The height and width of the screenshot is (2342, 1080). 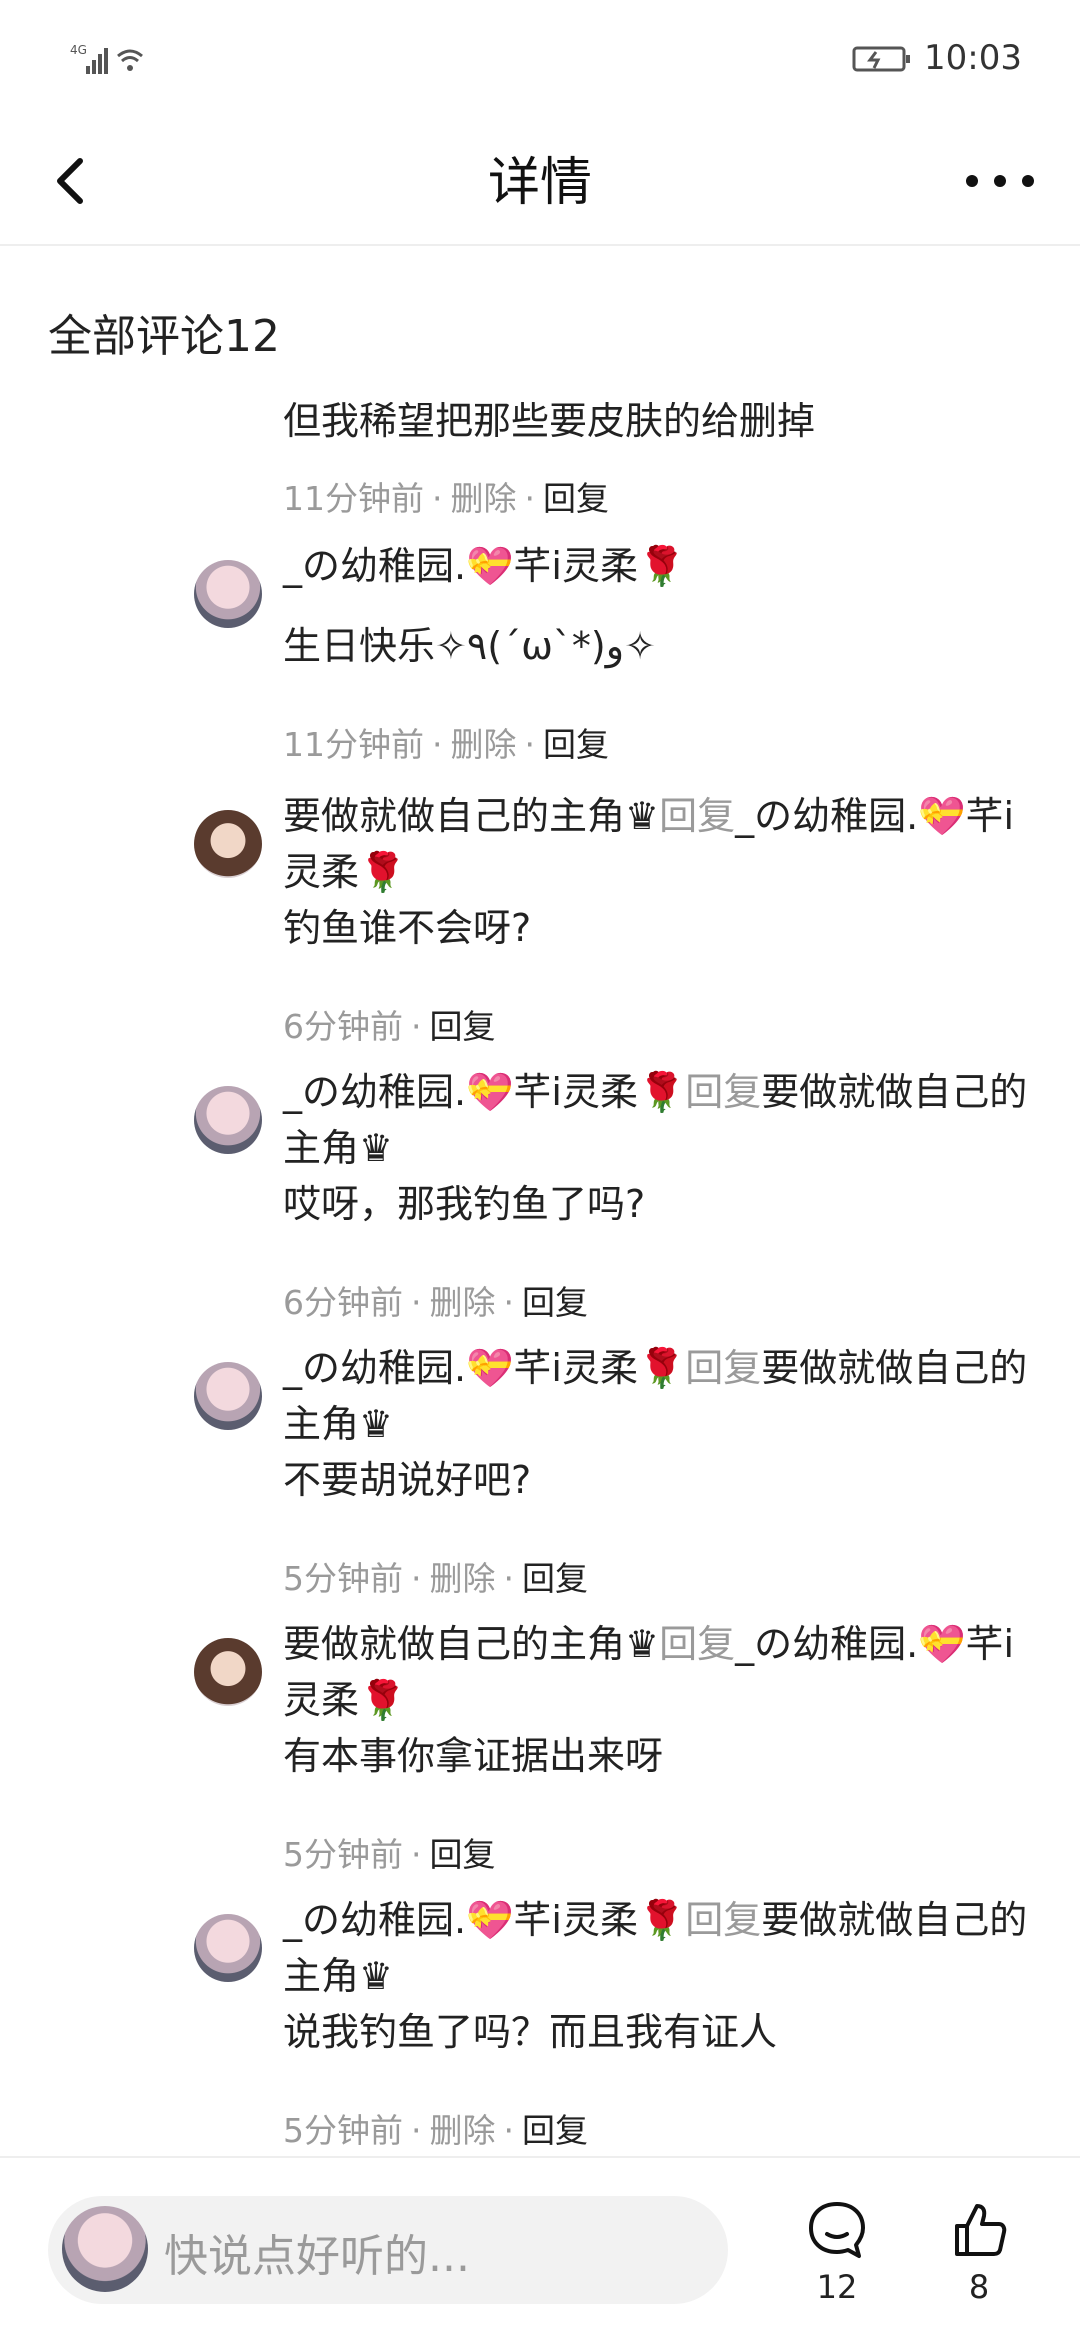 I want to click on bottom-action-bar: 快说点好听的... 12 8, so click(x=540, y=2249).